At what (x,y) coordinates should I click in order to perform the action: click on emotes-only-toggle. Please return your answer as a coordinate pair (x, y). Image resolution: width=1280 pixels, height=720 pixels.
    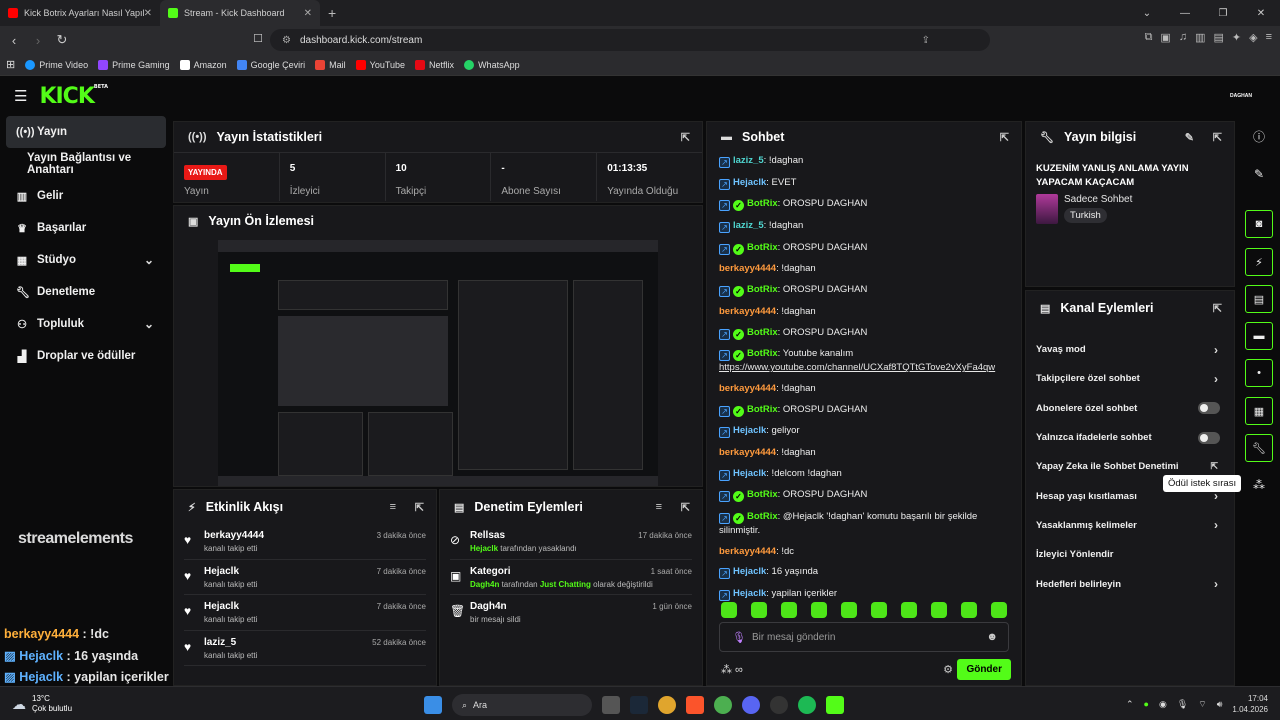
    Looking at the image, I should click on (1209, 437).